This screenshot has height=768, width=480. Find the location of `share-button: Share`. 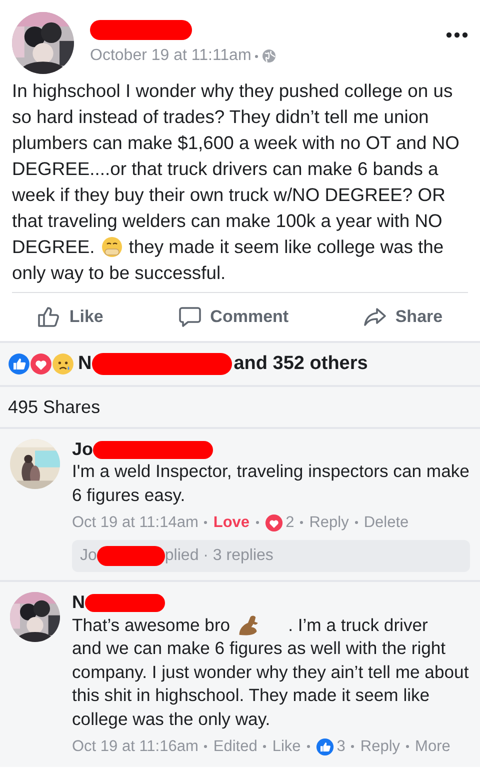

share-button: Share is located at coordinates (403, 317).